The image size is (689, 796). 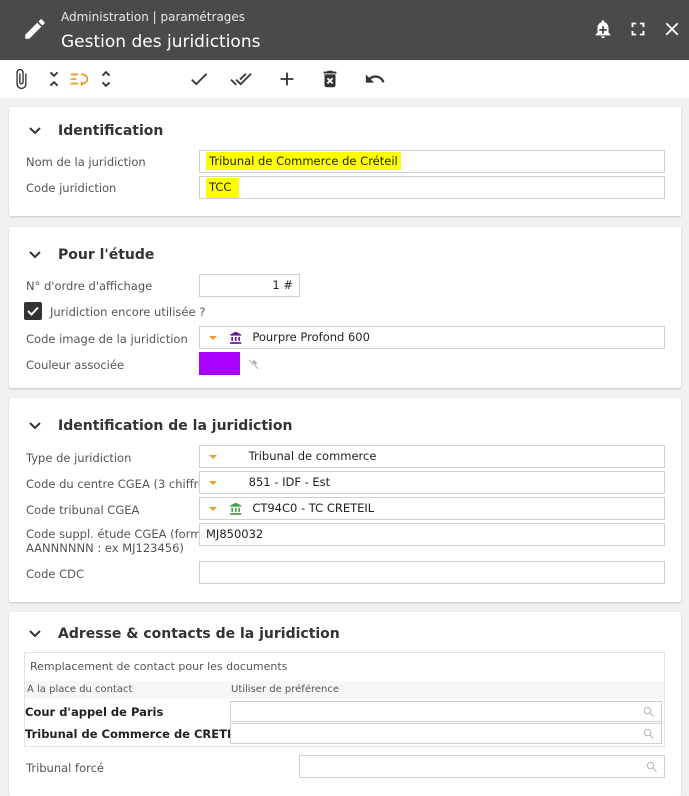 I want to click on suppl-field: MJ850032, so click(x=432, y=534).